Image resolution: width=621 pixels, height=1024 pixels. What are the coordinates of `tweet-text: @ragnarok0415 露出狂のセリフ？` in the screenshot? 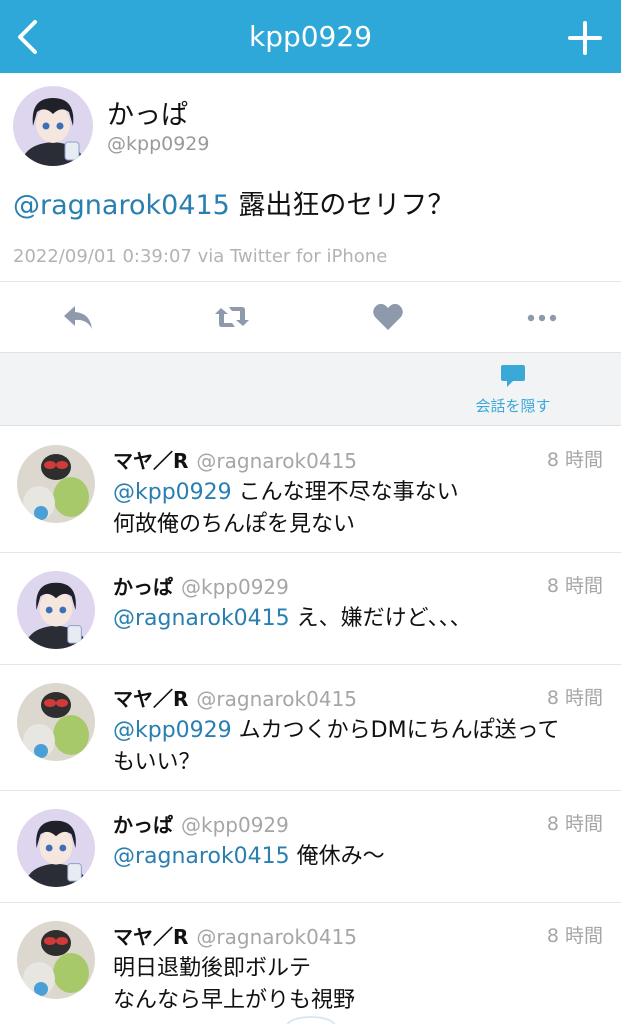 It's located at (233, 202).